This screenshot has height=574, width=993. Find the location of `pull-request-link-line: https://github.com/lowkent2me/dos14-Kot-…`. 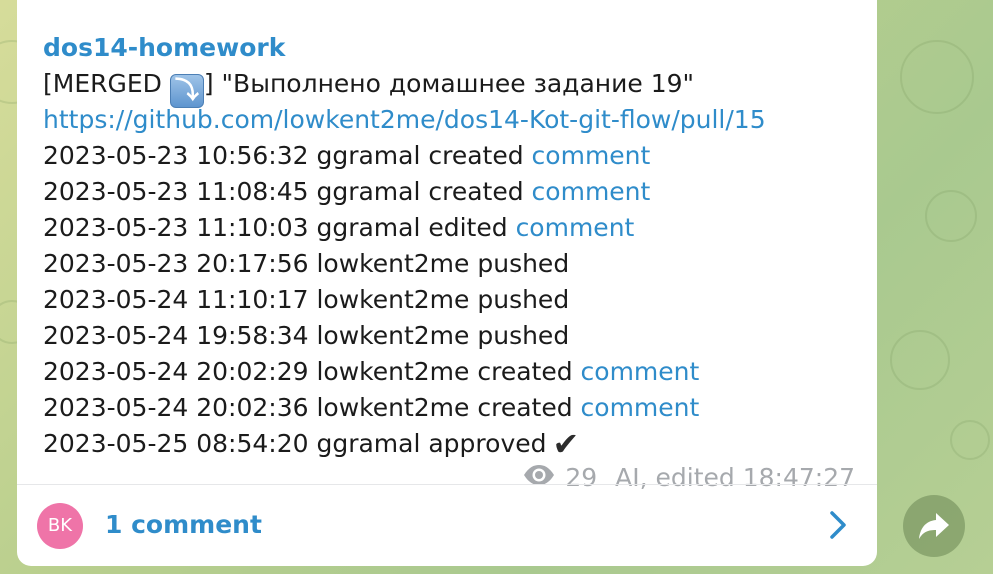

pull-request-link-line: https://github.com/lowkent2me/dos14-Kot-… is located at coordinates (458, 120).